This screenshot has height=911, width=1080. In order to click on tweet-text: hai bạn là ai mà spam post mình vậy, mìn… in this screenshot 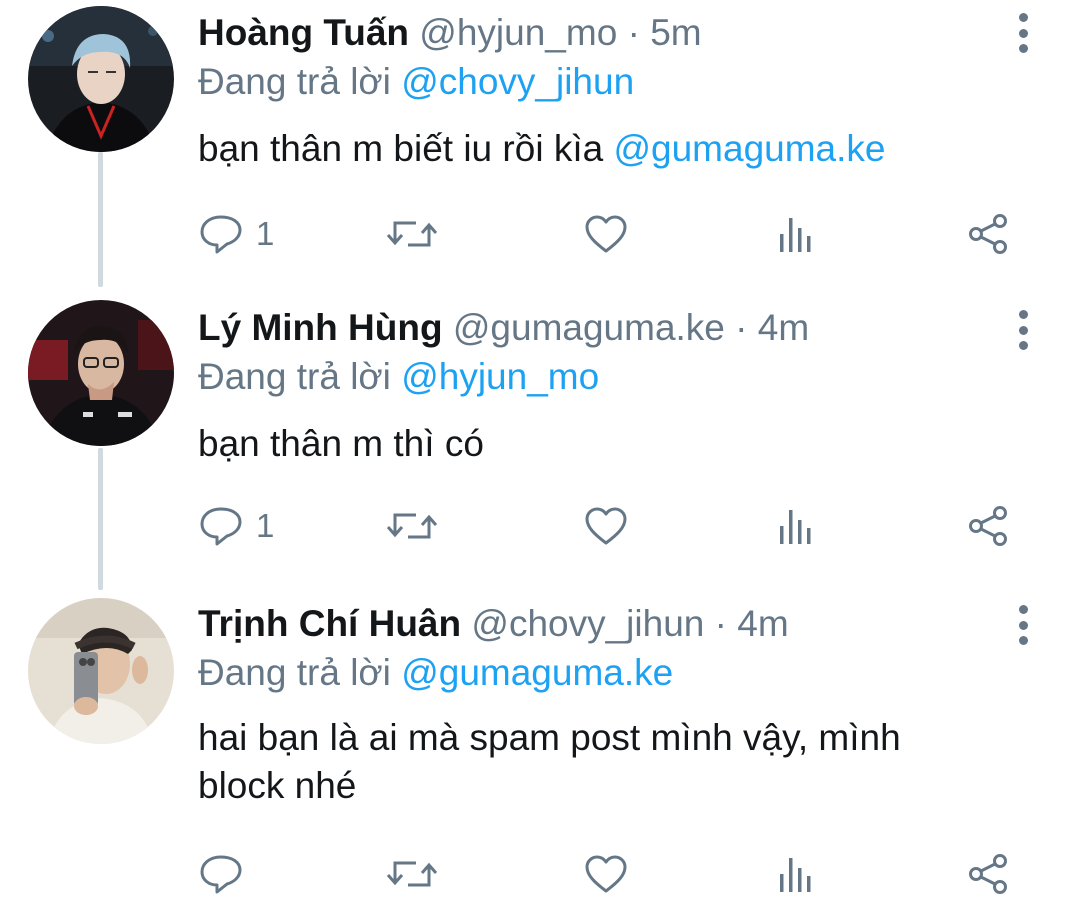, I will do `click(604, 762)`.